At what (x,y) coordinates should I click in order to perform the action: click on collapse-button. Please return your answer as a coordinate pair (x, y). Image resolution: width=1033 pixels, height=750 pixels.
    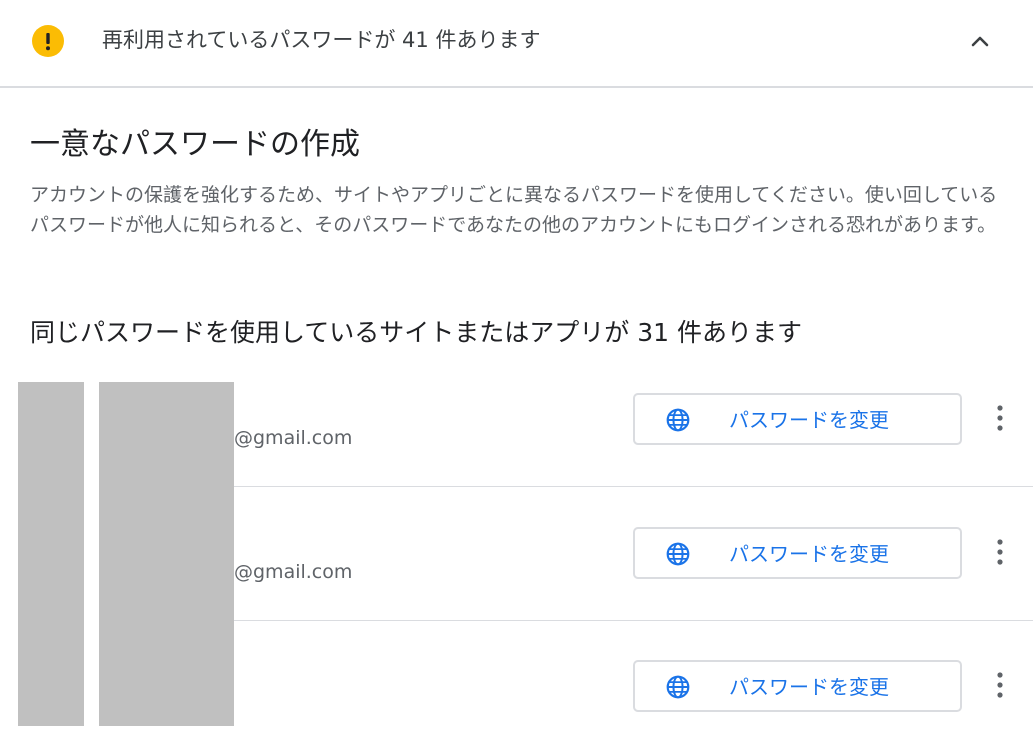
    Looking at the image, I should click on (980, 42).